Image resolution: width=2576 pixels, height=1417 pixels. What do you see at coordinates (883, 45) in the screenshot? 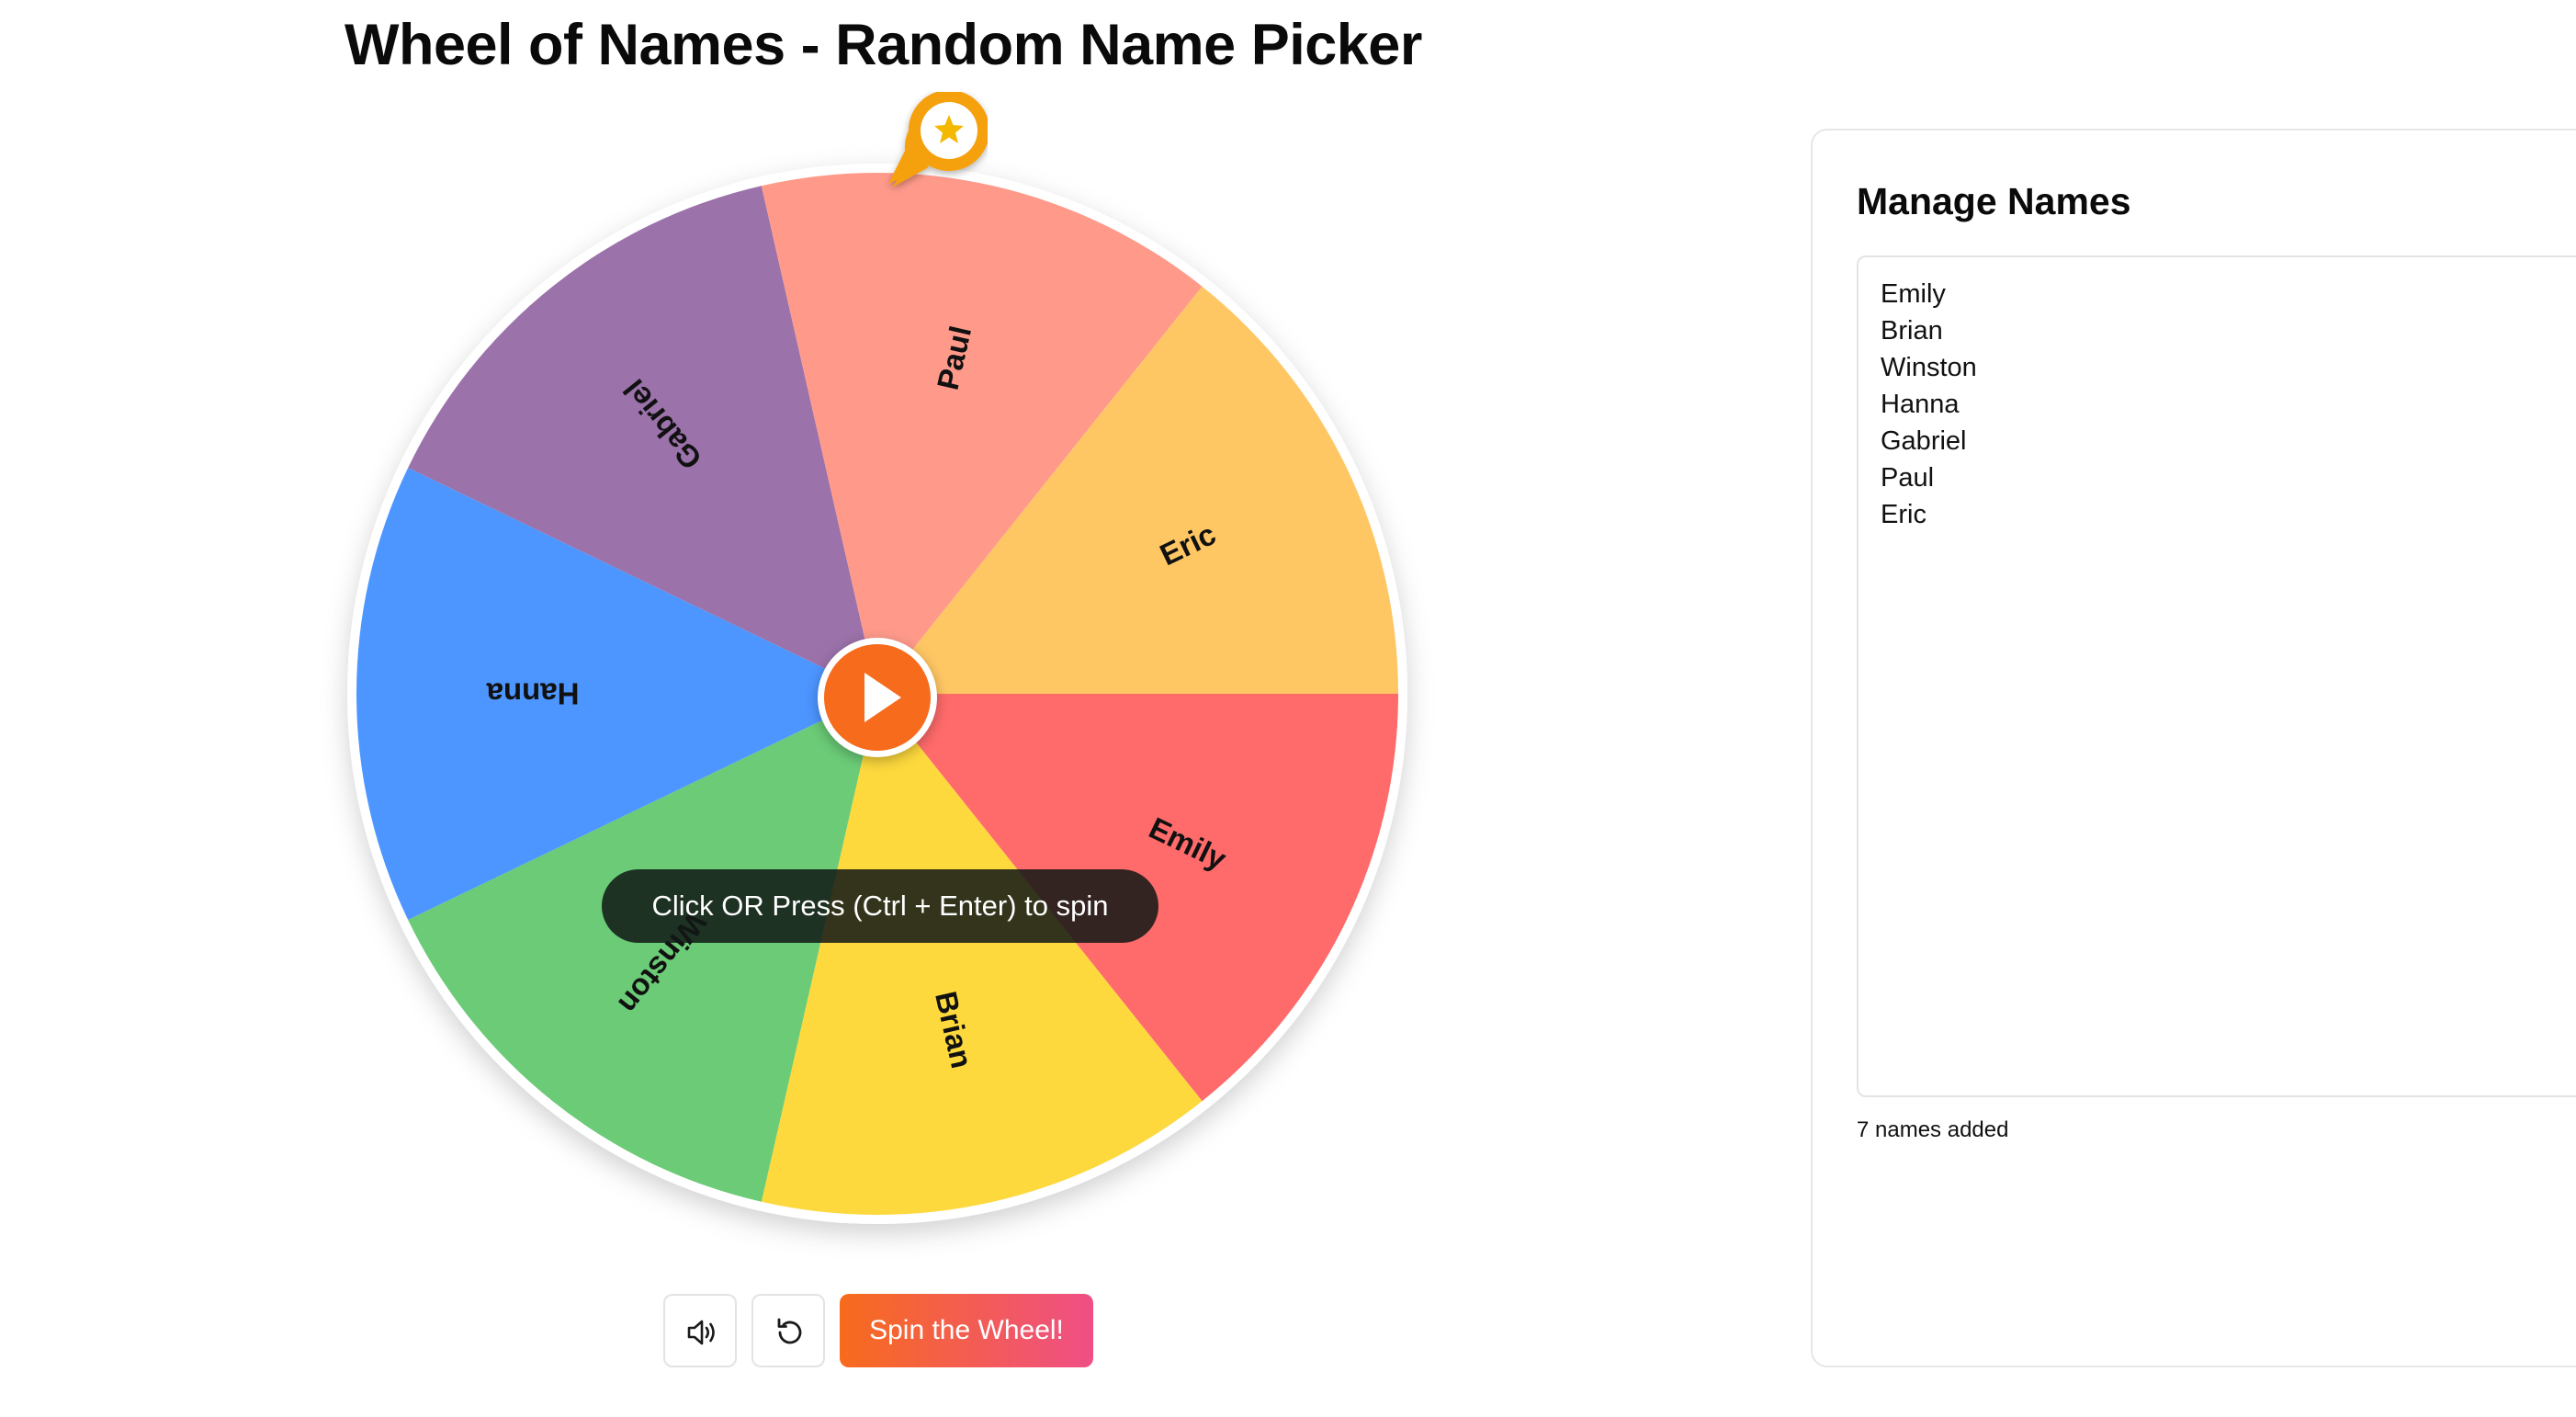
I see `page-title: Wheel of Names - Random Name Picker` at bounding box center [883, 45].